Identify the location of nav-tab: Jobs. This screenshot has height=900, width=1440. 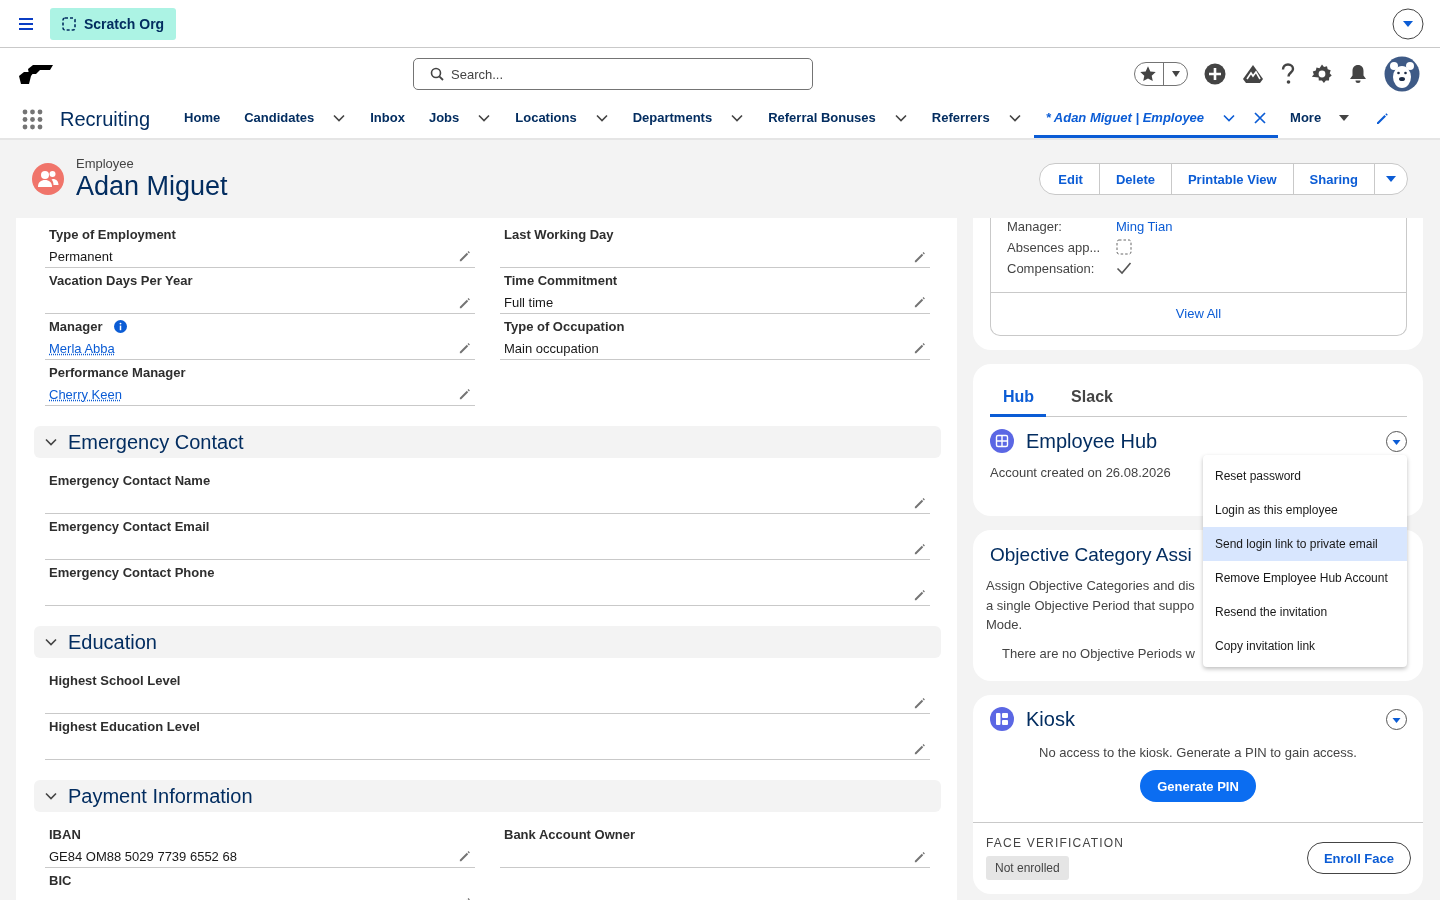
(460, 119).